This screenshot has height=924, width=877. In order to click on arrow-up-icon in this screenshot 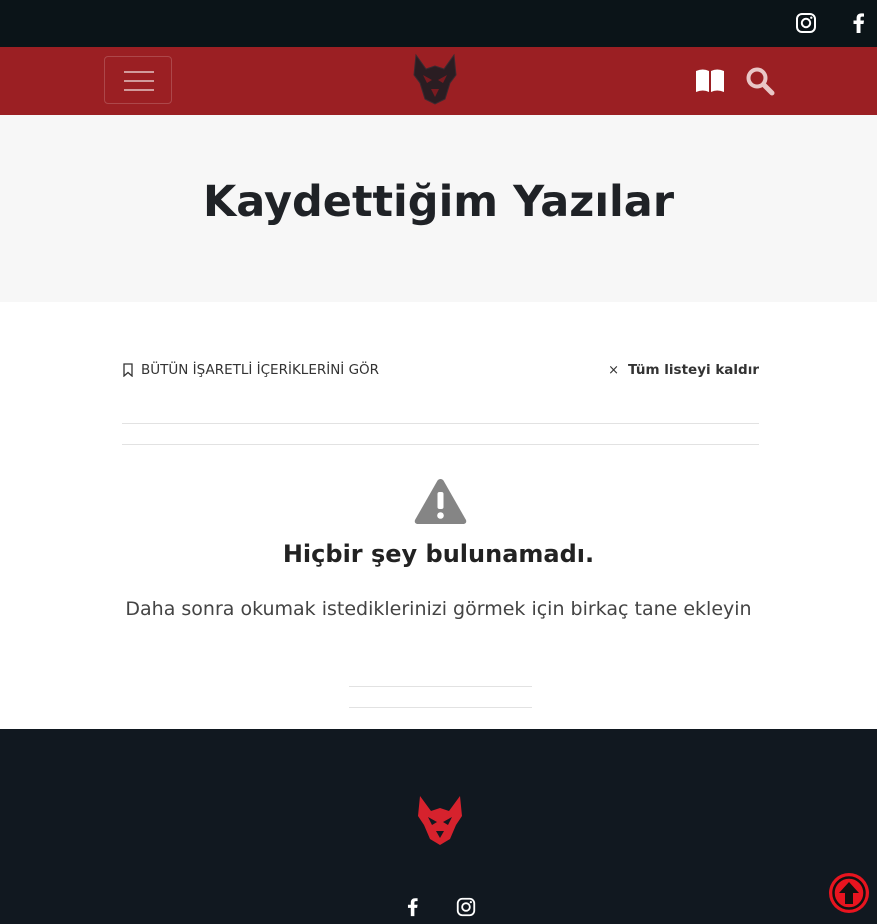, I will do `click(849, 893)`.